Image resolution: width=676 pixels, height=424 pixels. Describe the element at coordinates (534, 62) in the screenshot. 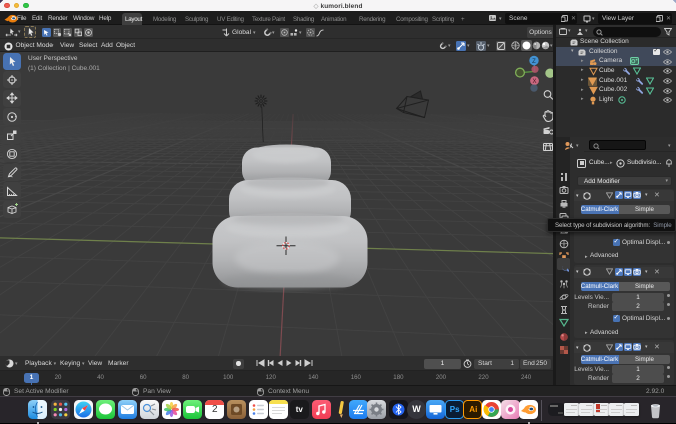

I see `svg-text: Z` at that location.